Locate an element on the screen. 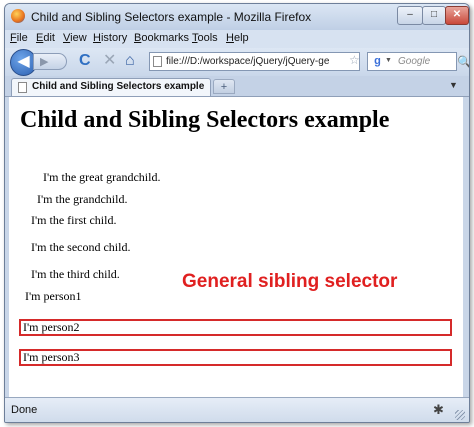  person1-text: I'm person1 is located at coordinates (53, 296).